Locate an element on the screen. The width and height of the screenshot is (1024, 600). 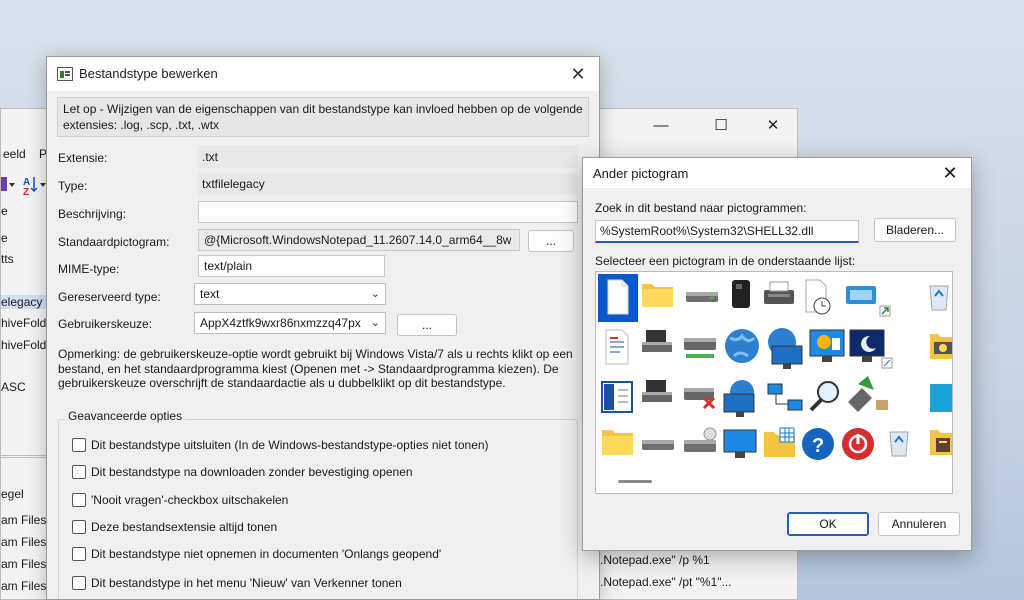
perceived-type-select: text ⌄ is located at coordinates (290, 294).